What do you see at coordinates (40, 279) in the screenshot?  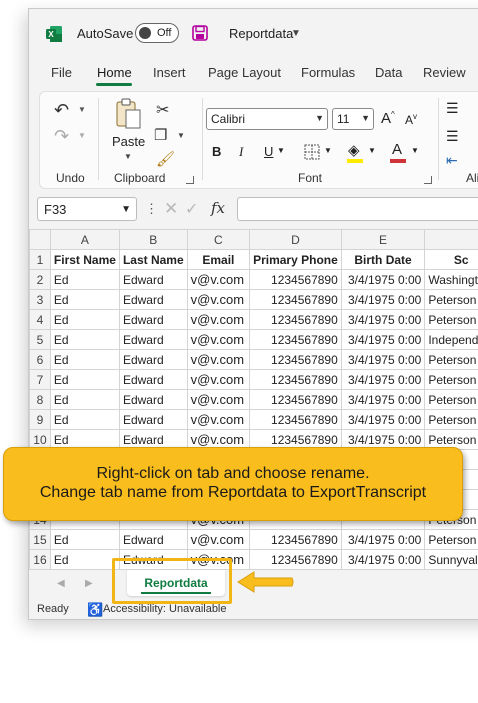 I see `row-header: 2` at bounding box center [40, 279].